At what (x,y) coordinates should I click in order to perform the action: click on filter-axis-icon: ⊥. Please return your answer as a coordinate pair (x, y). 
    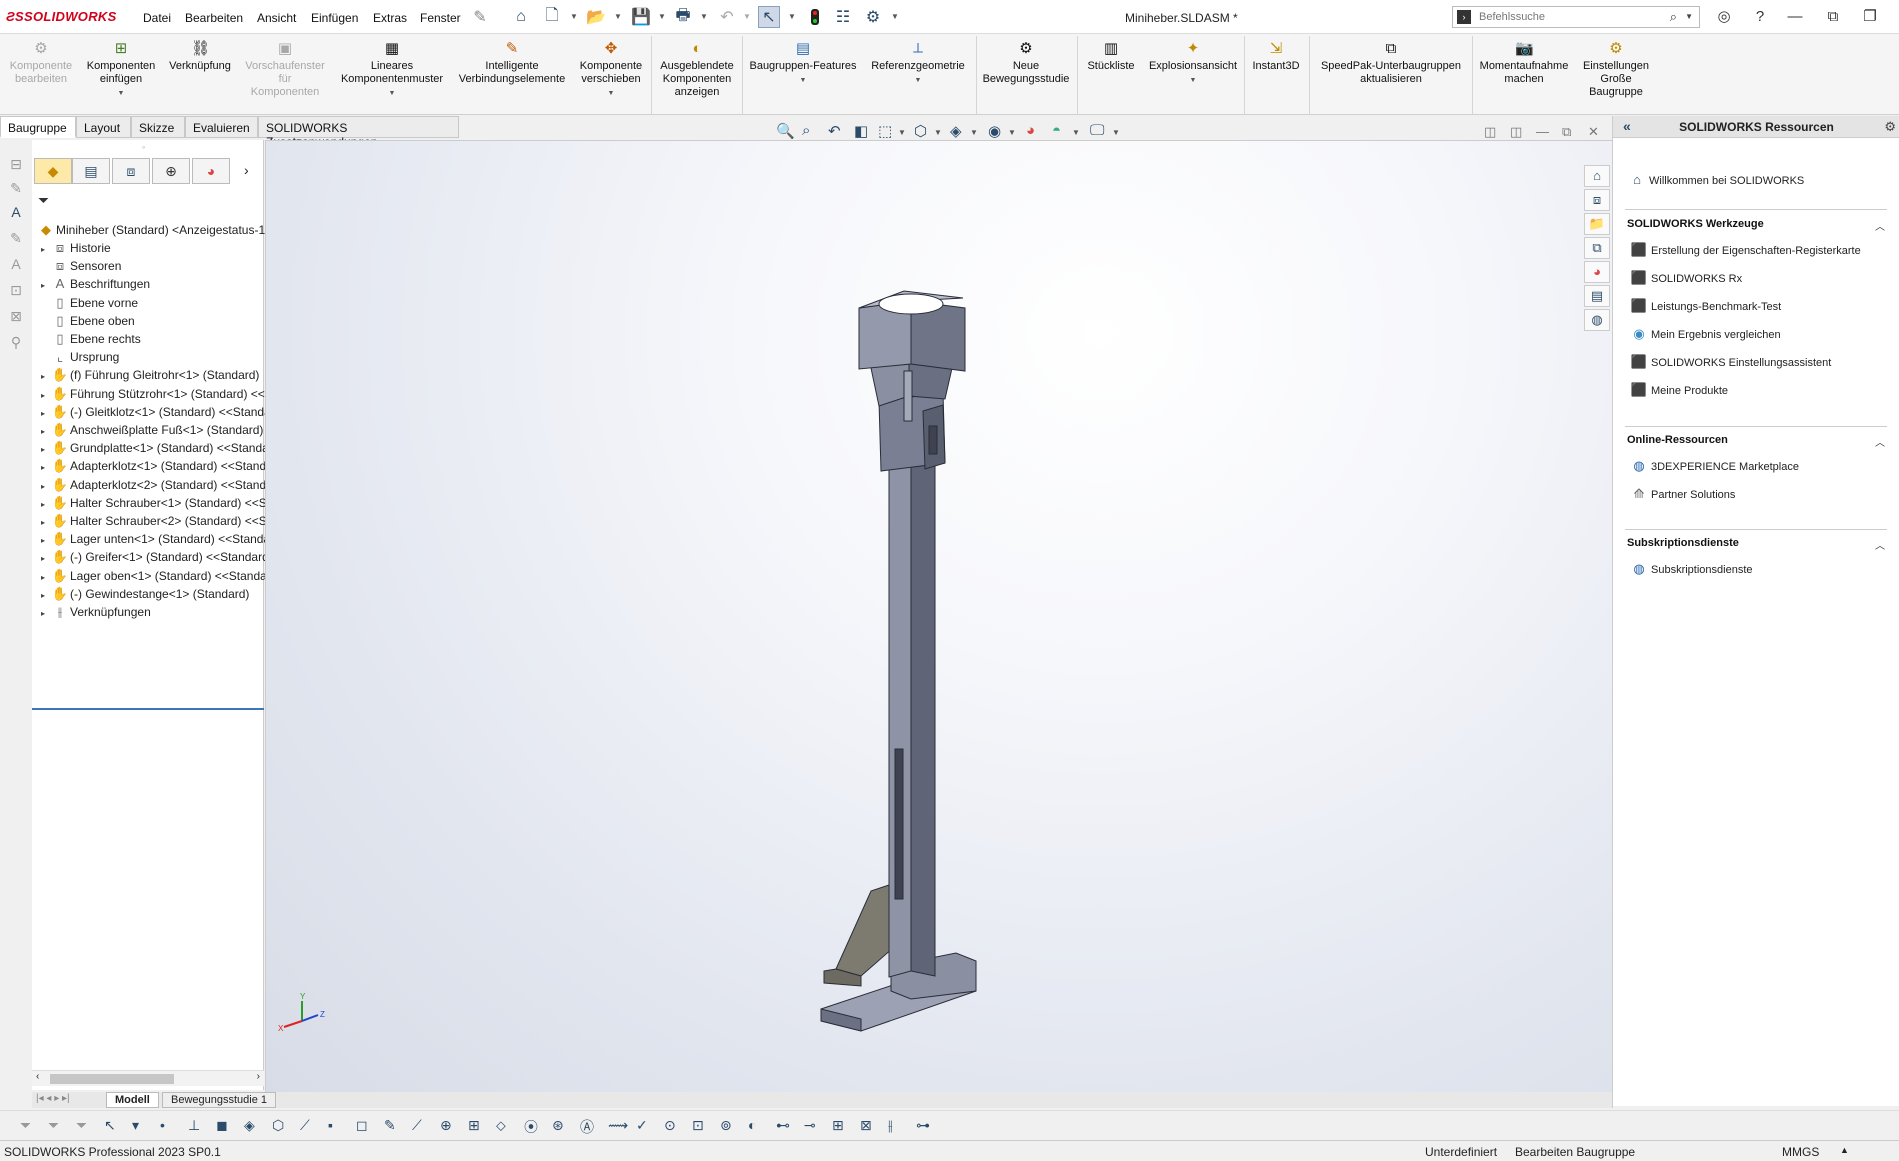
    Looking at the image, I should click on (194, 1125).